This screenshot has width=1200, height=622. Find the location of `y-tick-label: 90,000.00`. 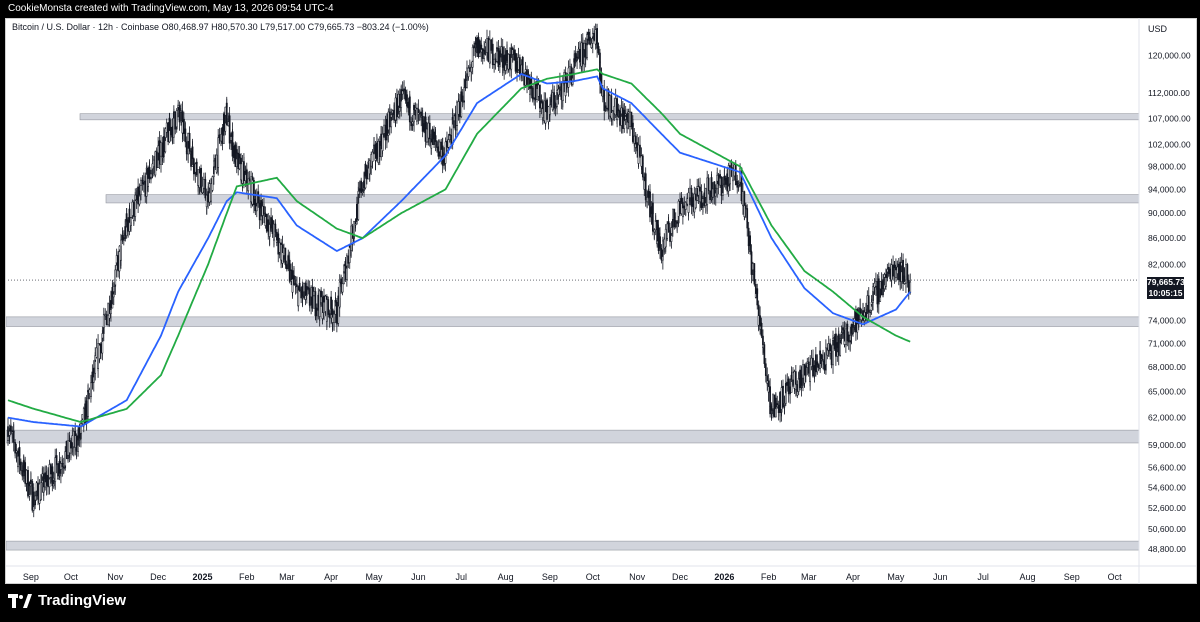

y-tick-label: 90,000.00 is located at coordinates (1167, 213).